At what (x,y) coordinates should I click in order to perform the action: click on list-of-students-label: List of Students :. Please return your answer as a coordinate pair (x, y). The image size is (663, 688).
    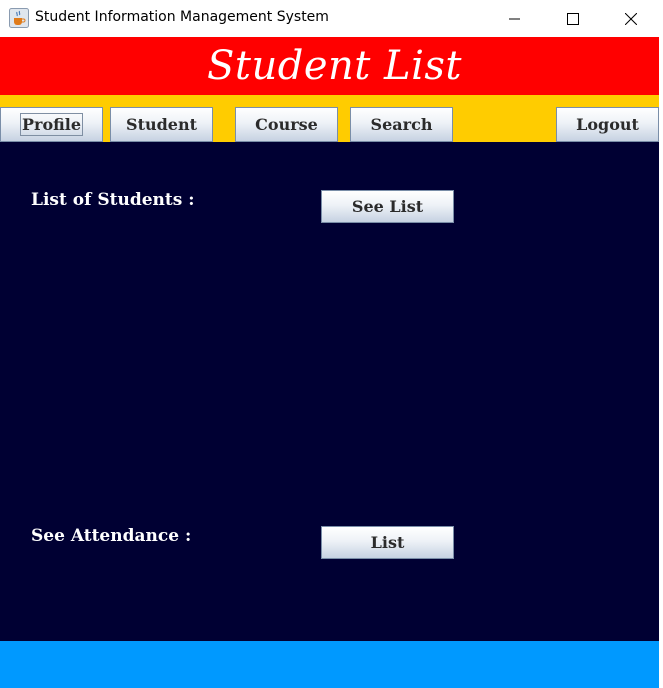
    Looking at the image, I should click on (113, 200).